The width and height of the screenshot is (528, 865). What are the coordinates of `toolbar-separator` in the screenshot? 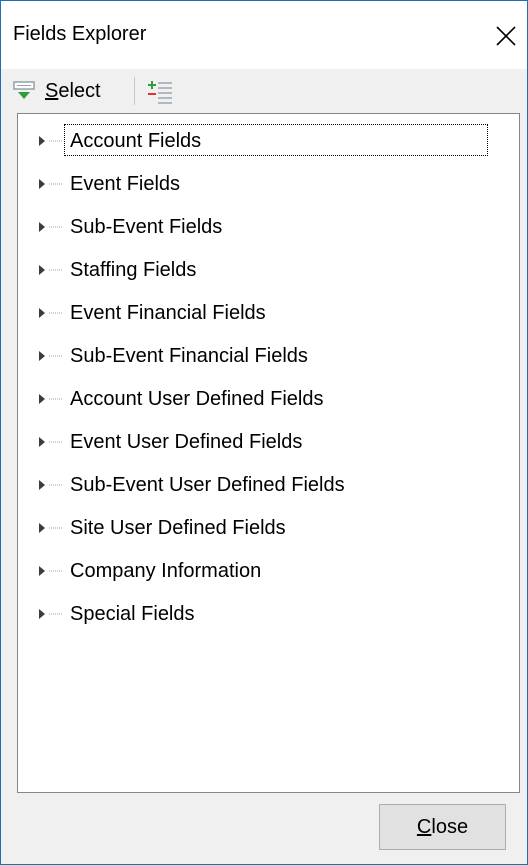 It's located at (134, 91).